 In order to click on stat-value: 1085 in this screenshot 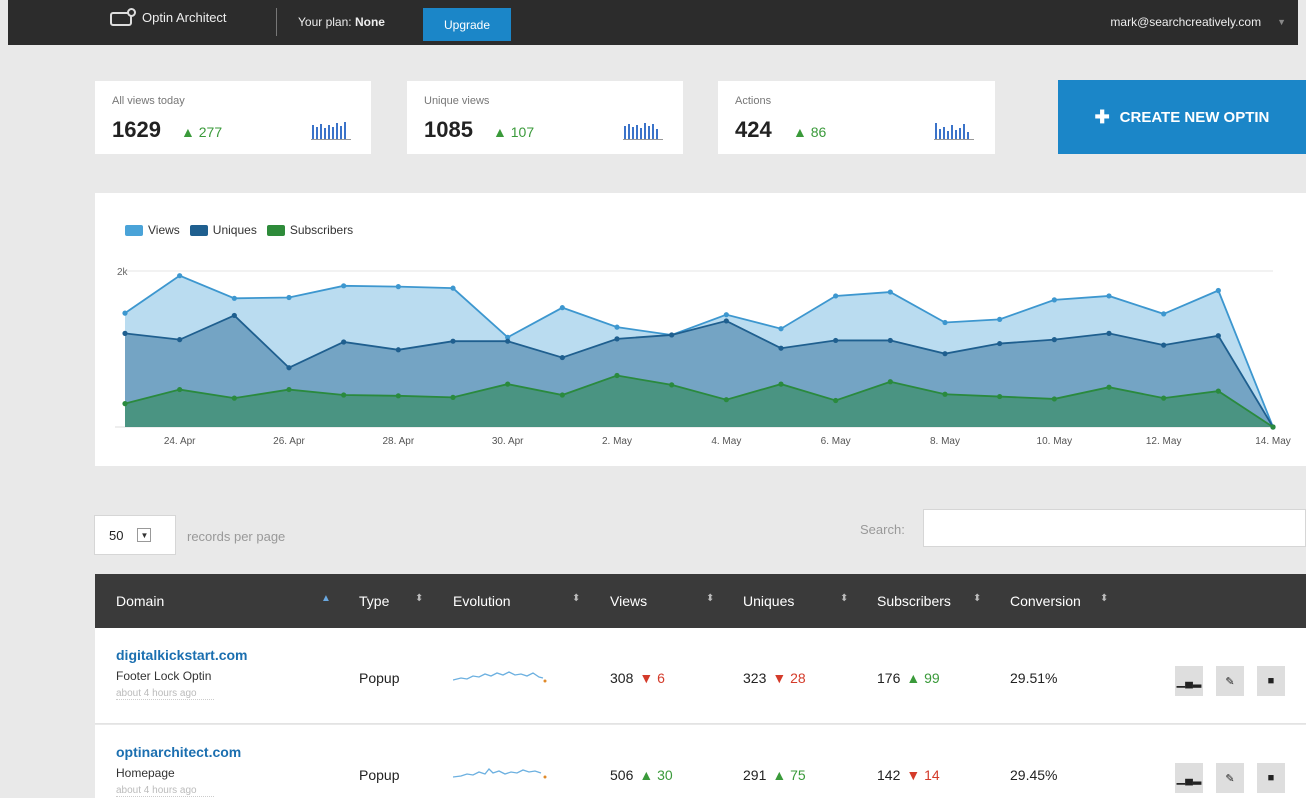, I will do `click(448, 129)`.